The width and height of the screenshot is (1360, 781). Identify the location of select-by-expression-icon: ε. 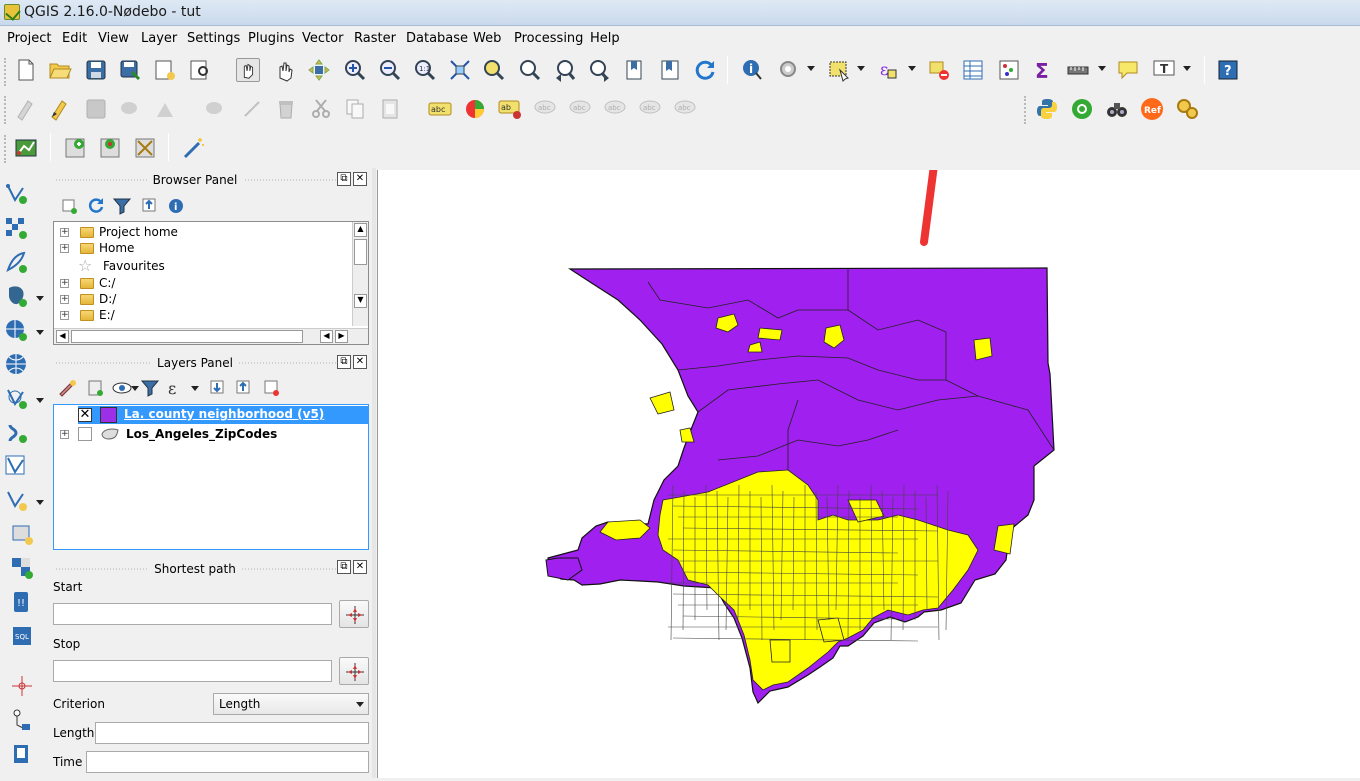
(888, 70).